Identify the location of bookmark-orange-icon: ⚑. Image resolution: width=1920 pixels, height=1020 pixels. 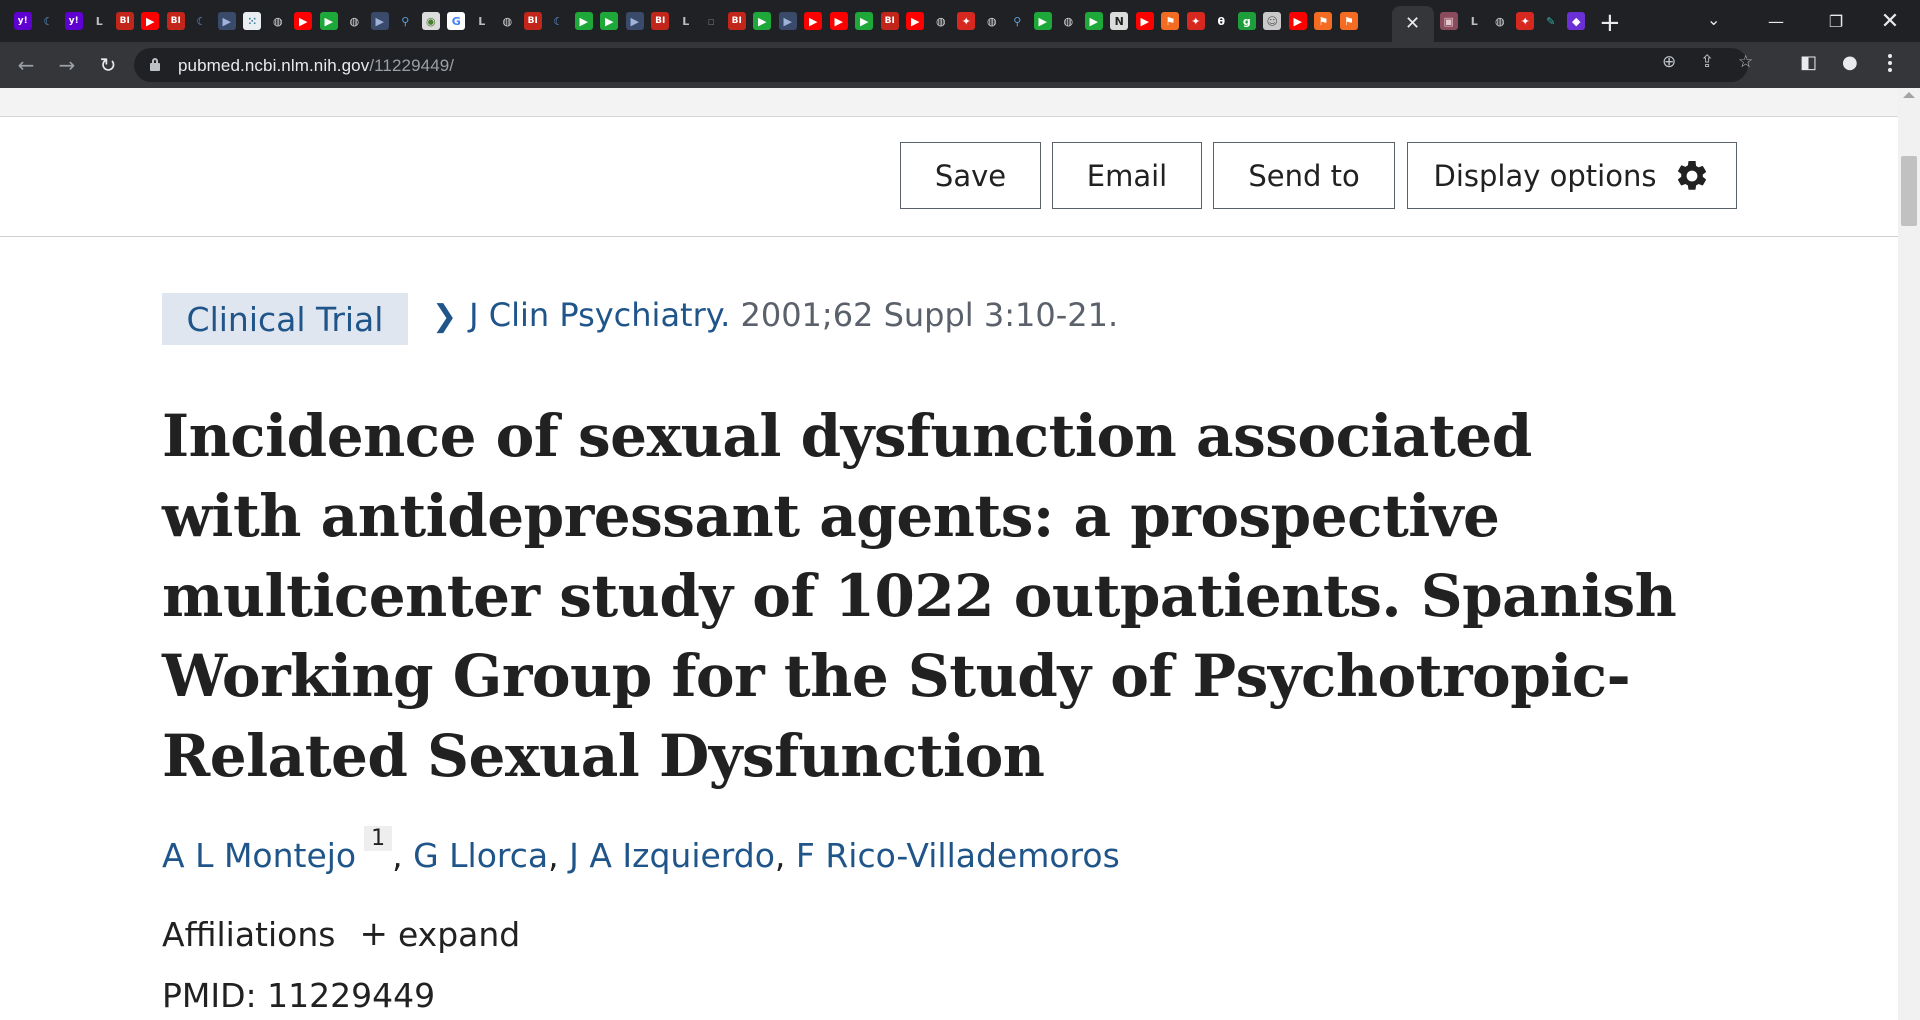
(1323, 21).